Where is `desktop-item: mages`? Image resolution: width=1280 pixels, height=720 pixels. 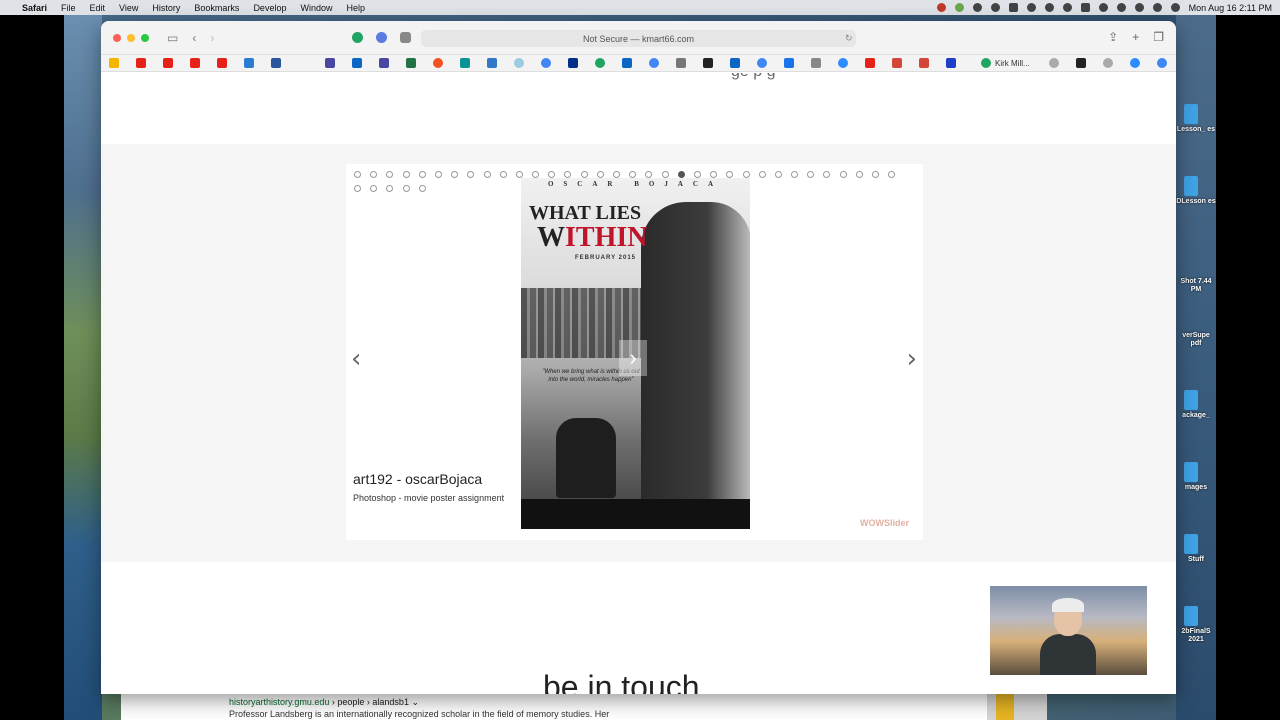 desktop-item: mages is located at coordinates (1196, 477).